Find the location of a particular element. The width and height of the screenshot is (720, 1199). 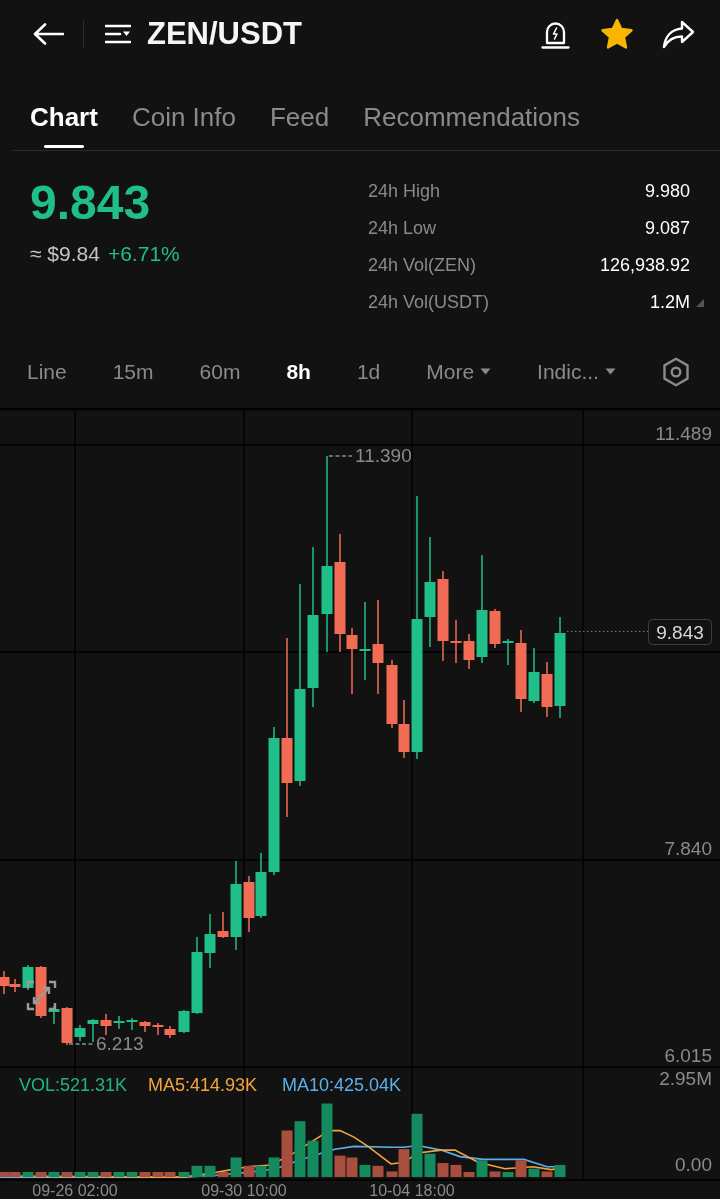

stat-label: 24h Vol(ZEN) is located at coordinates (423, 265).